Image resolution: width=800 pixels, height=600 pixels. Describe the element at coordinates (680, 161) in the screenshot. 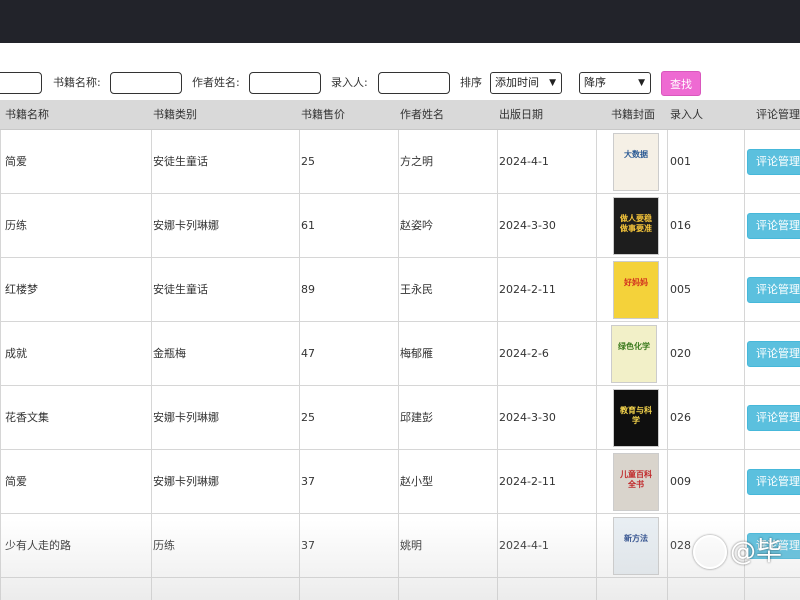

I see `enterer-cell: 001` at that location.